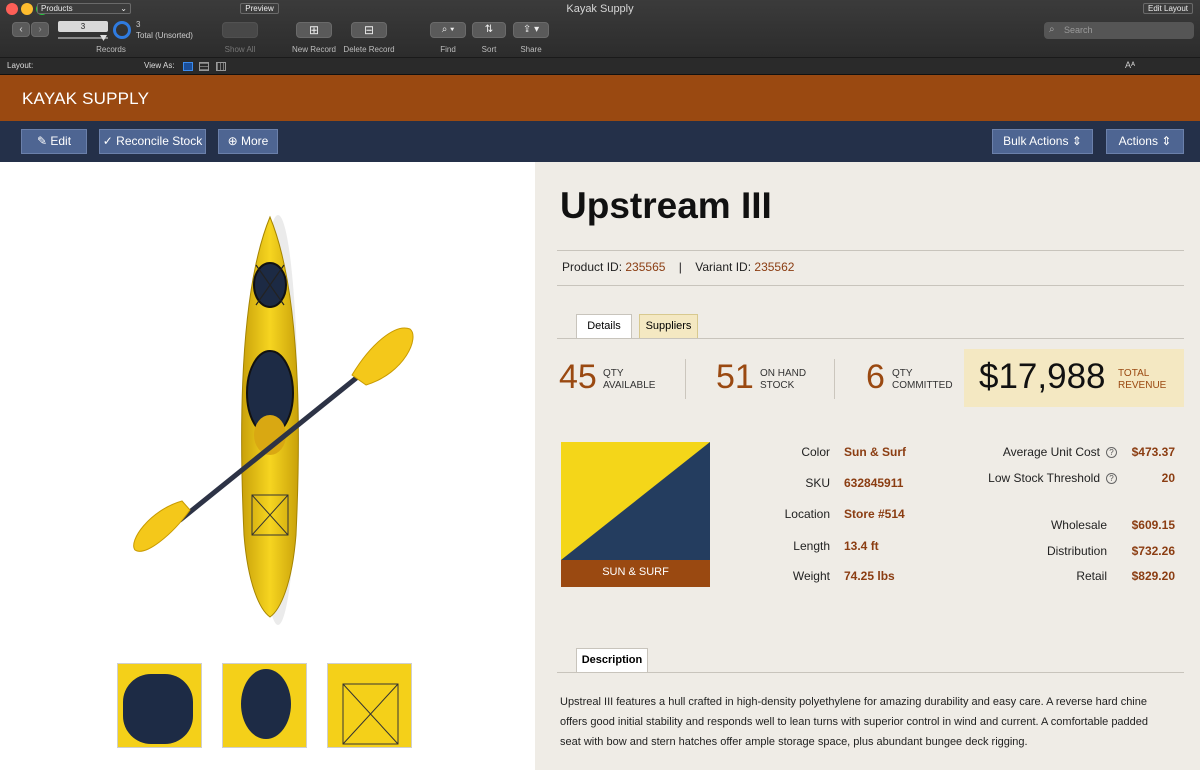 The width and height of the screenshot is (1200, 770). I want to click on minus-icon: ⊟, so click(369, 30).